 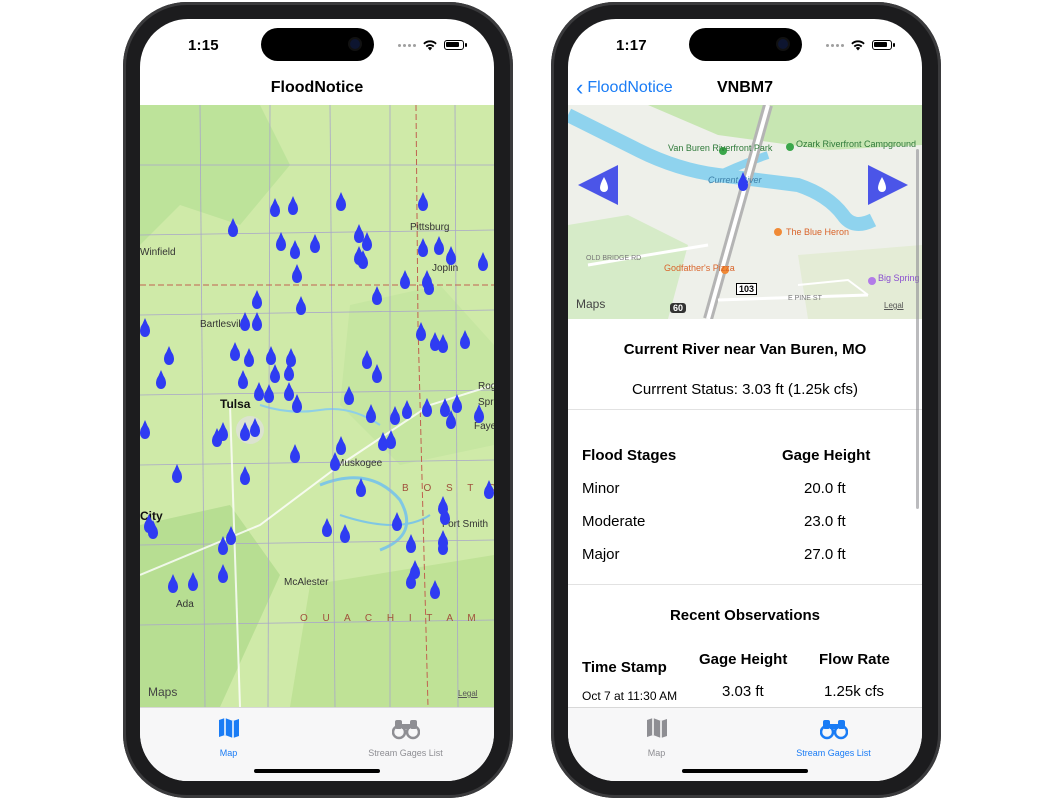 What do you see at coordinates (745, 584) in the screenshot?
I see `divider` at bounding box center [745, 584].